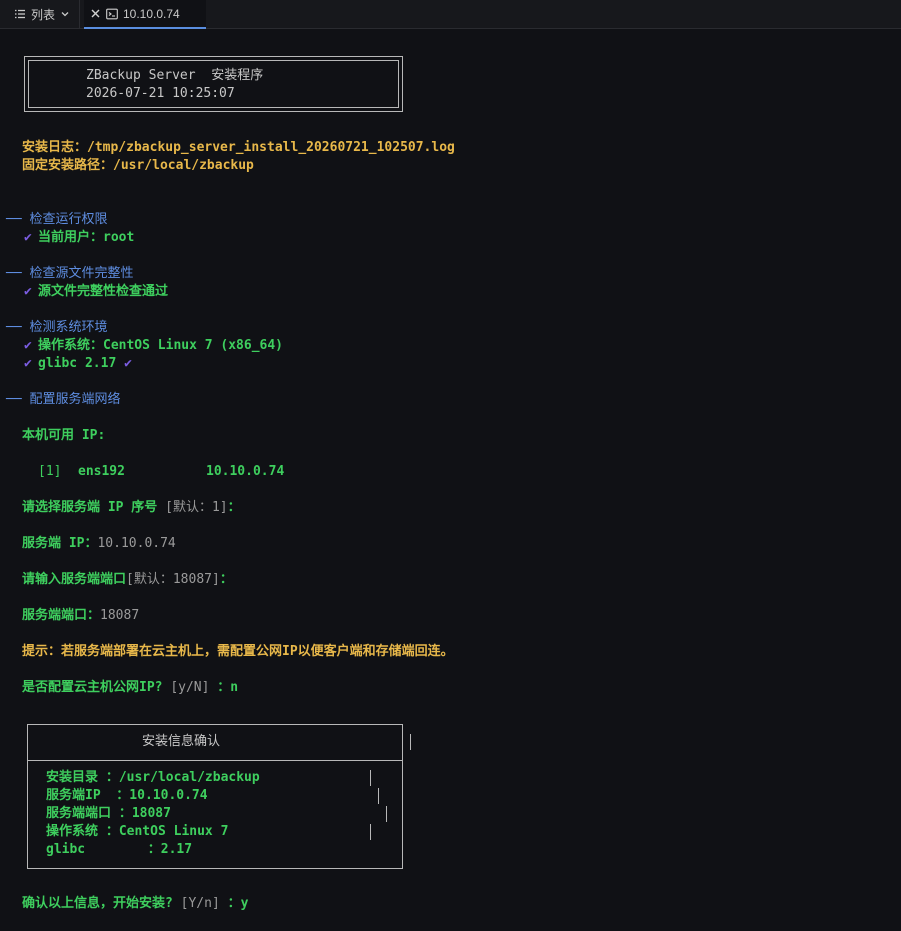 This screenshot has height=931, width=901. I want to click on confirm-row-os: 操作系统 ：CentOS Linux 7, so click(137, 831).